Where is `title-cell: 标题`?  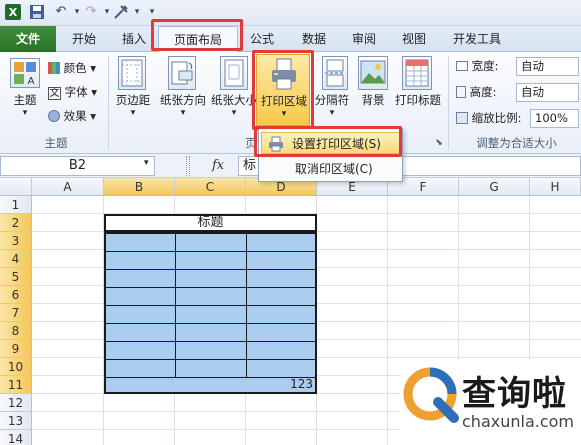 title-cell: 标题 is located at coordinates (210, 223).